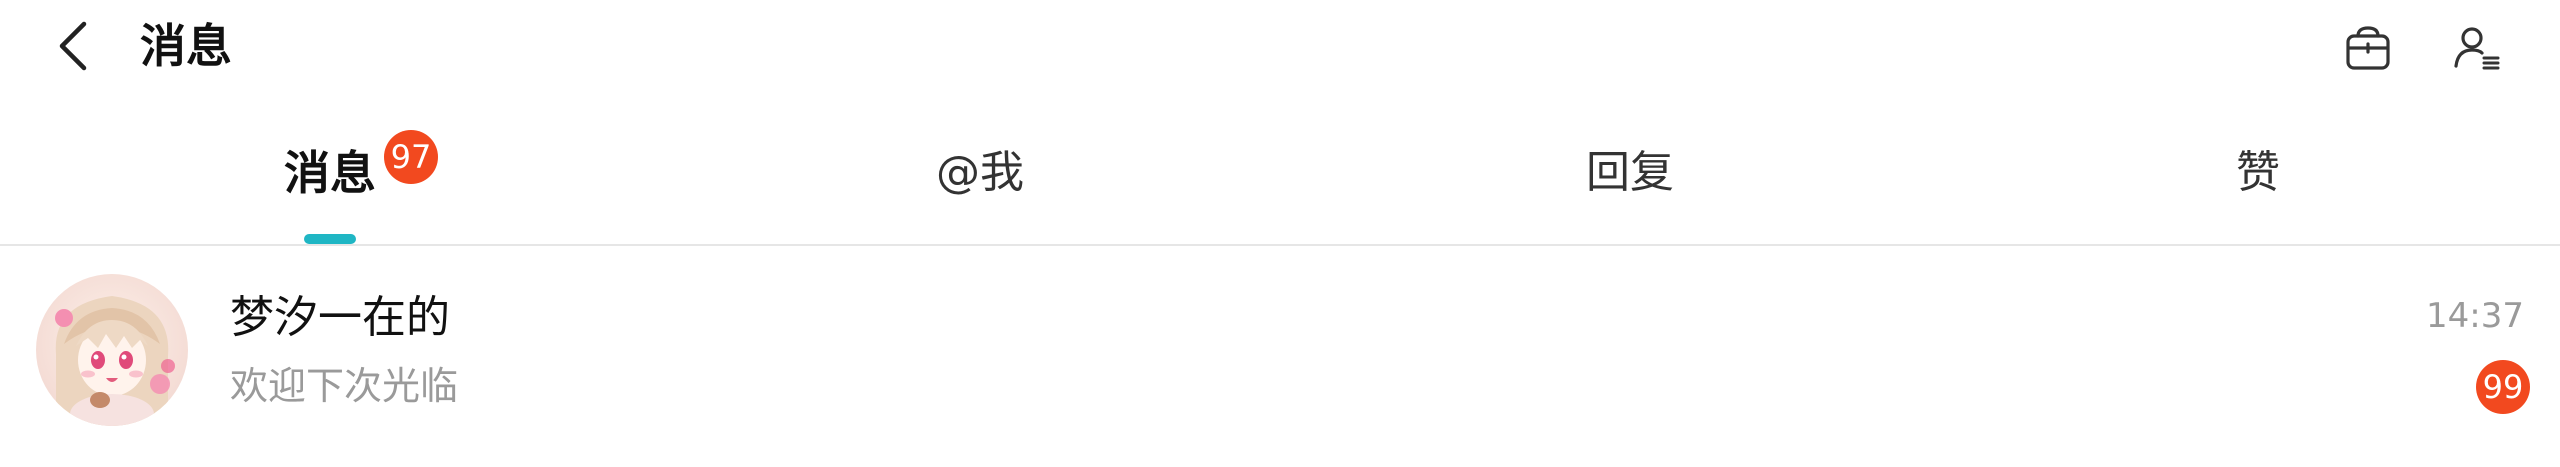  I want to click on tab-messages: 消息 97, so click(344, 187).